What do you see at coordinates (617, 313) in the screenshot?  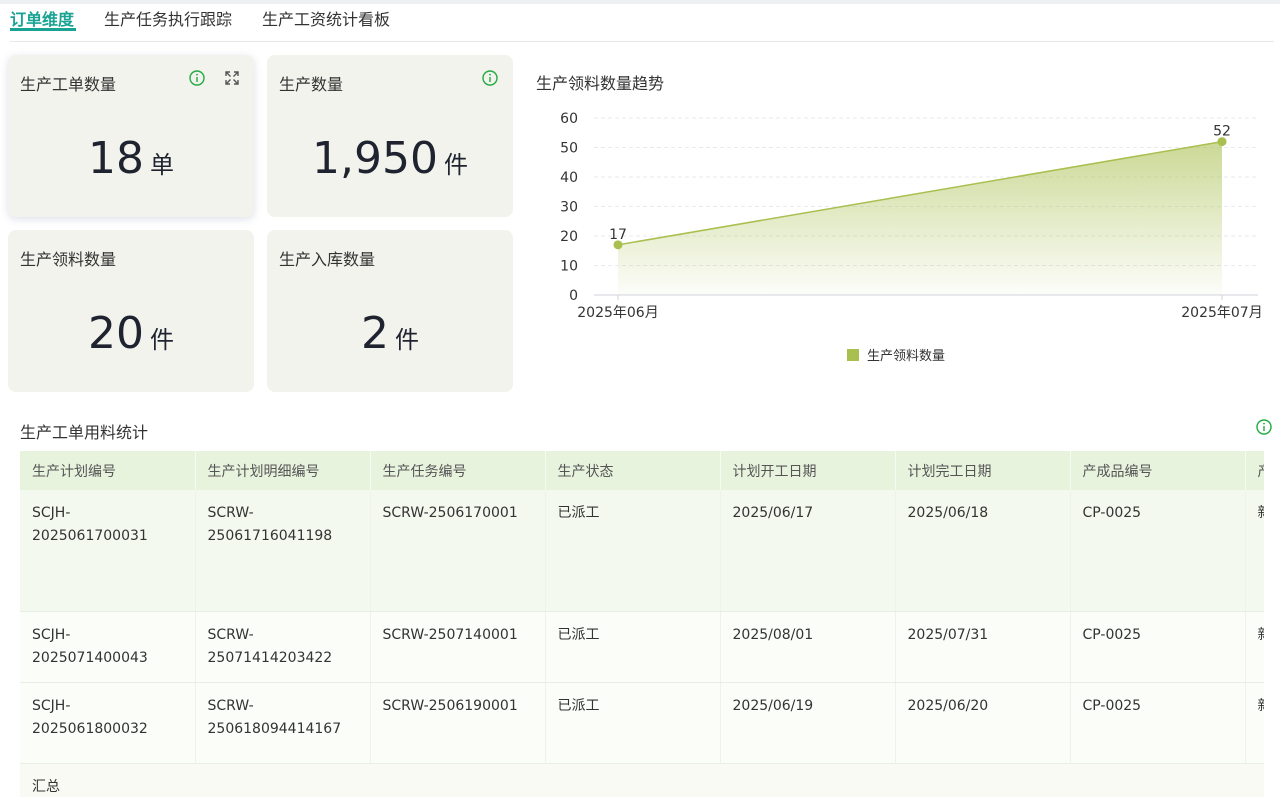 I see `x-tick-label: 2025年06月` at bounding box center [617, 313].